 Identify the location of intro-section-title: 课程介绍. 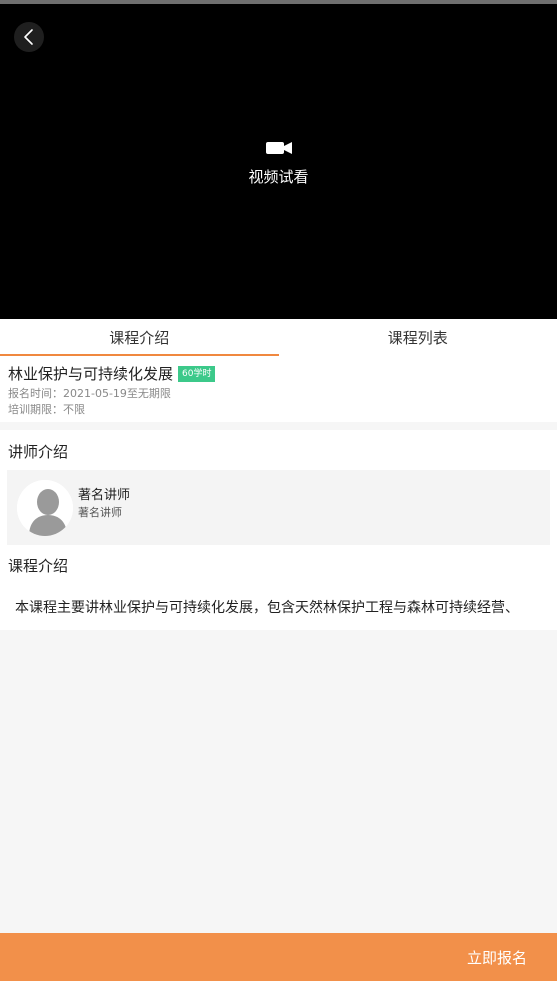
(38, 566).